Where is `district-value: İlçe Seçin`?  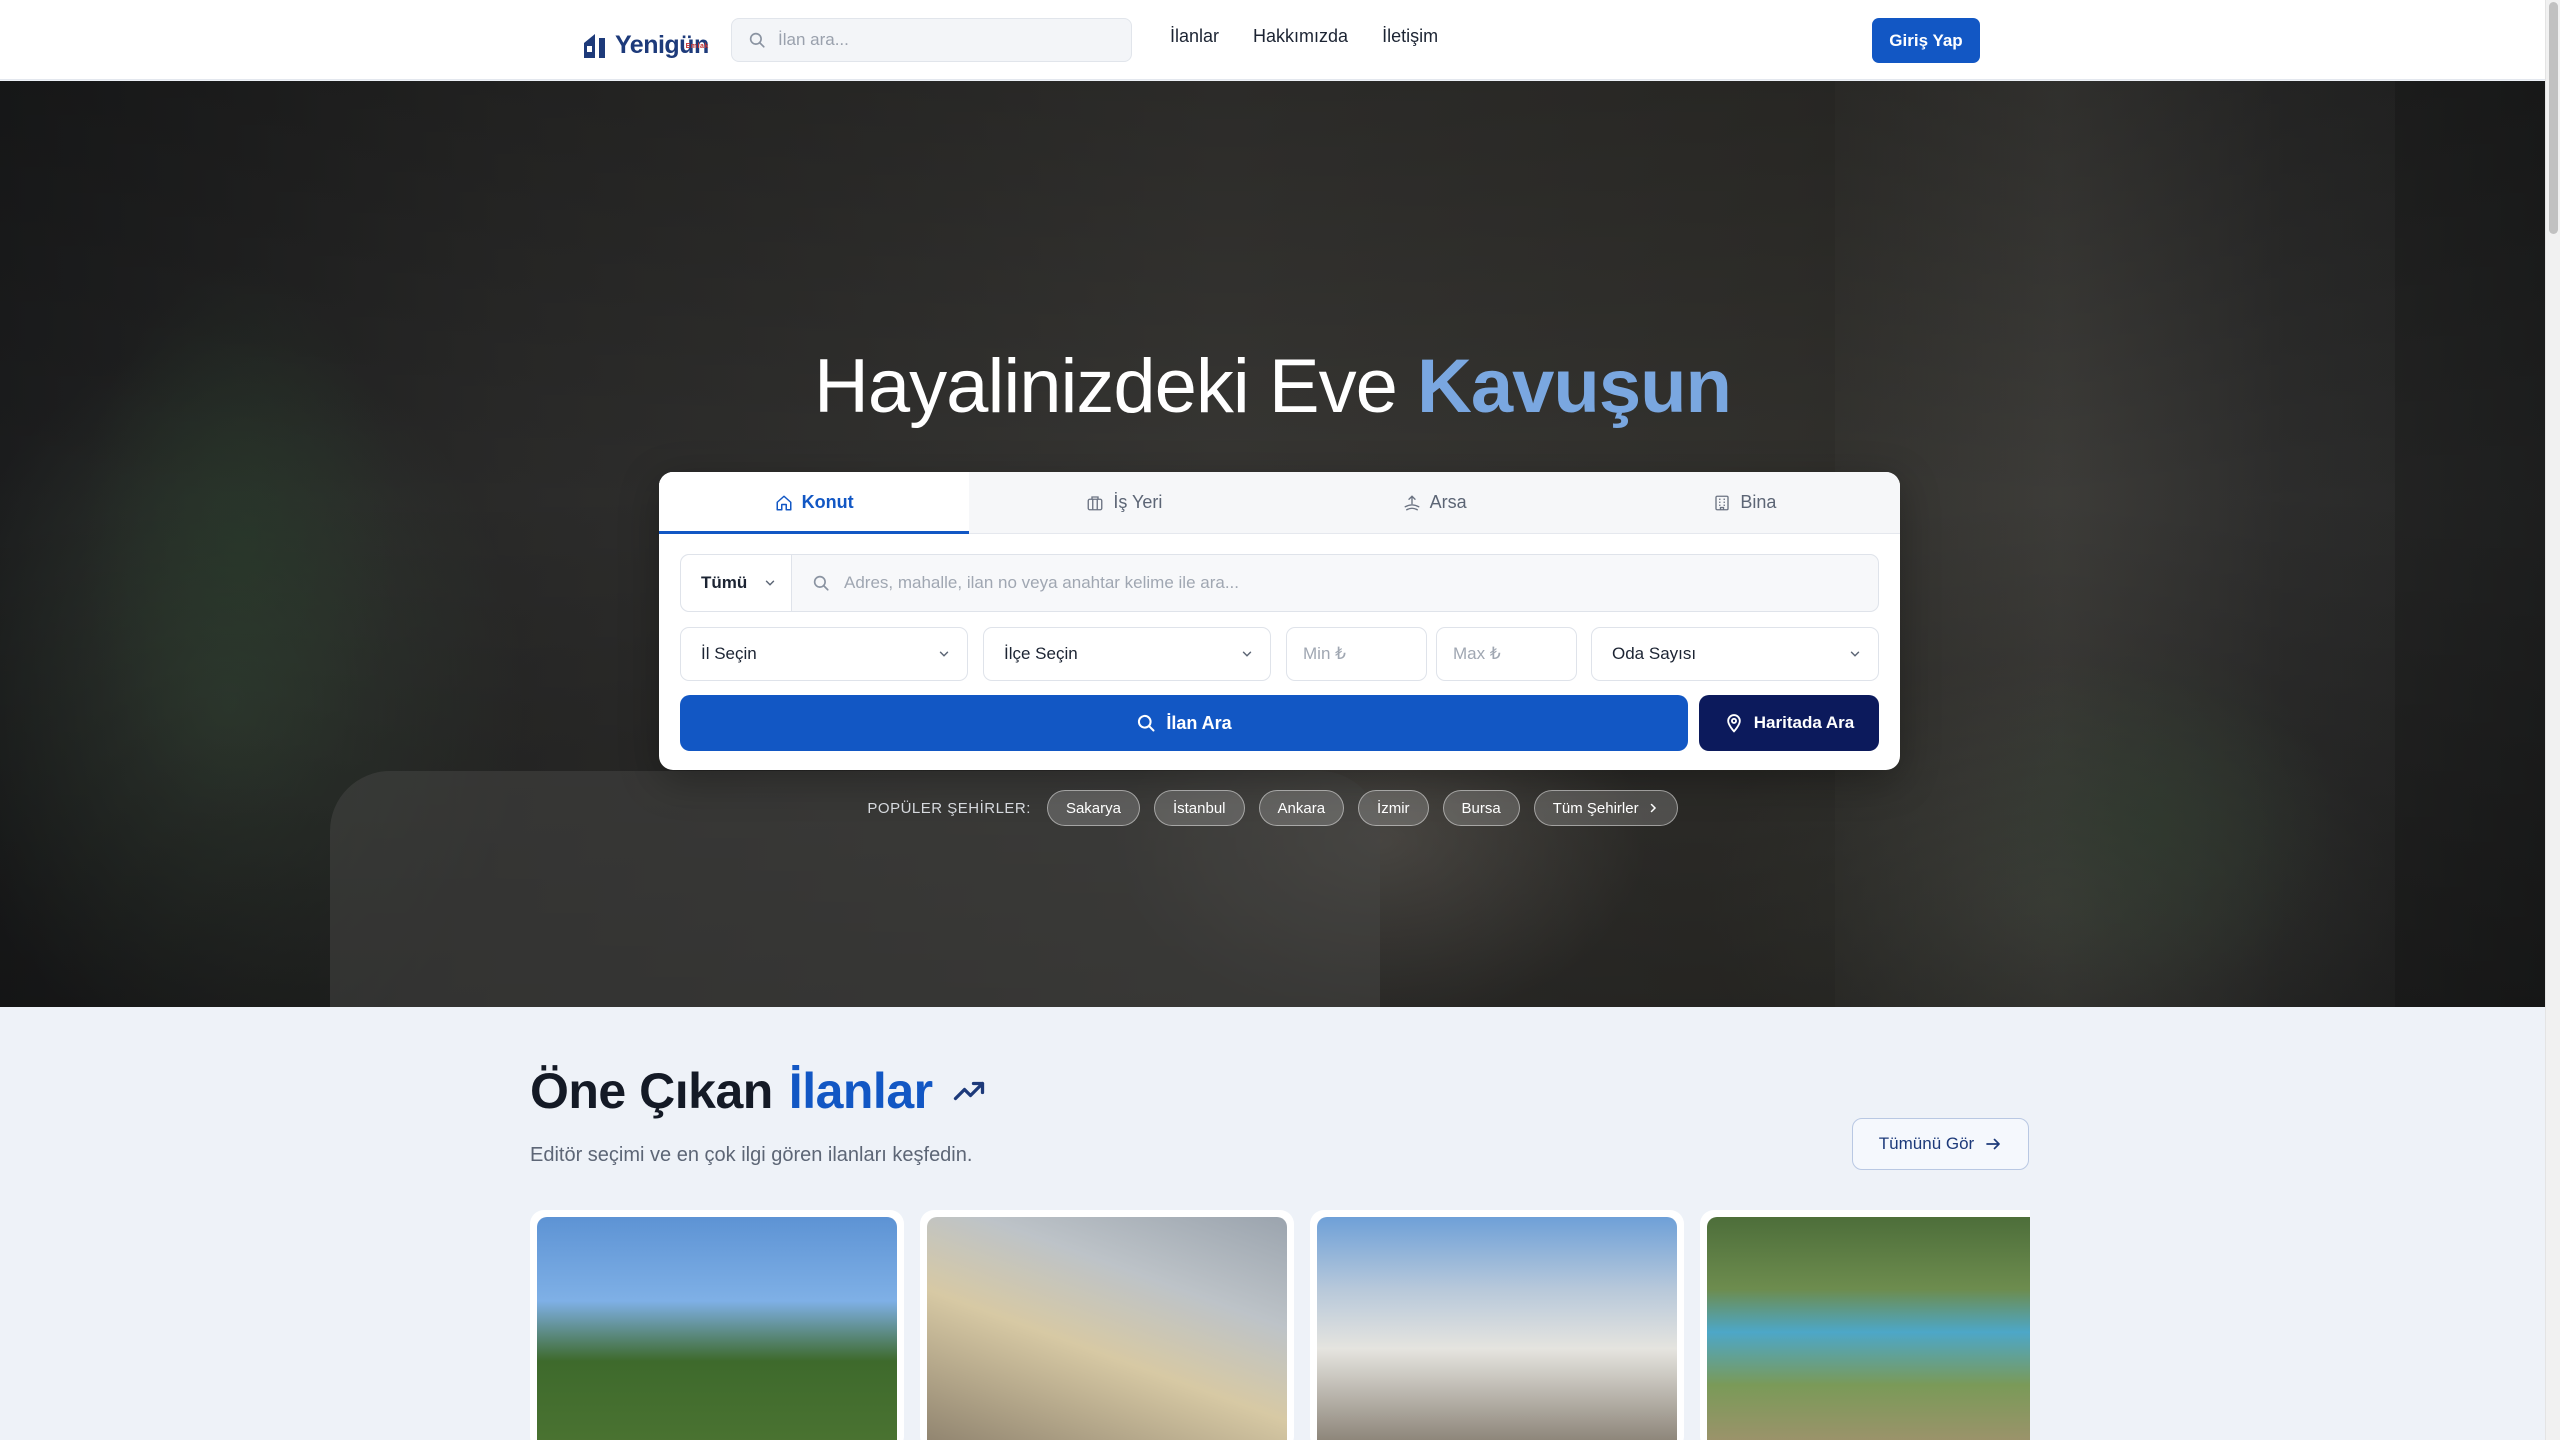 district-value: İlçe Seçin is located at coordinates (1041, 653).